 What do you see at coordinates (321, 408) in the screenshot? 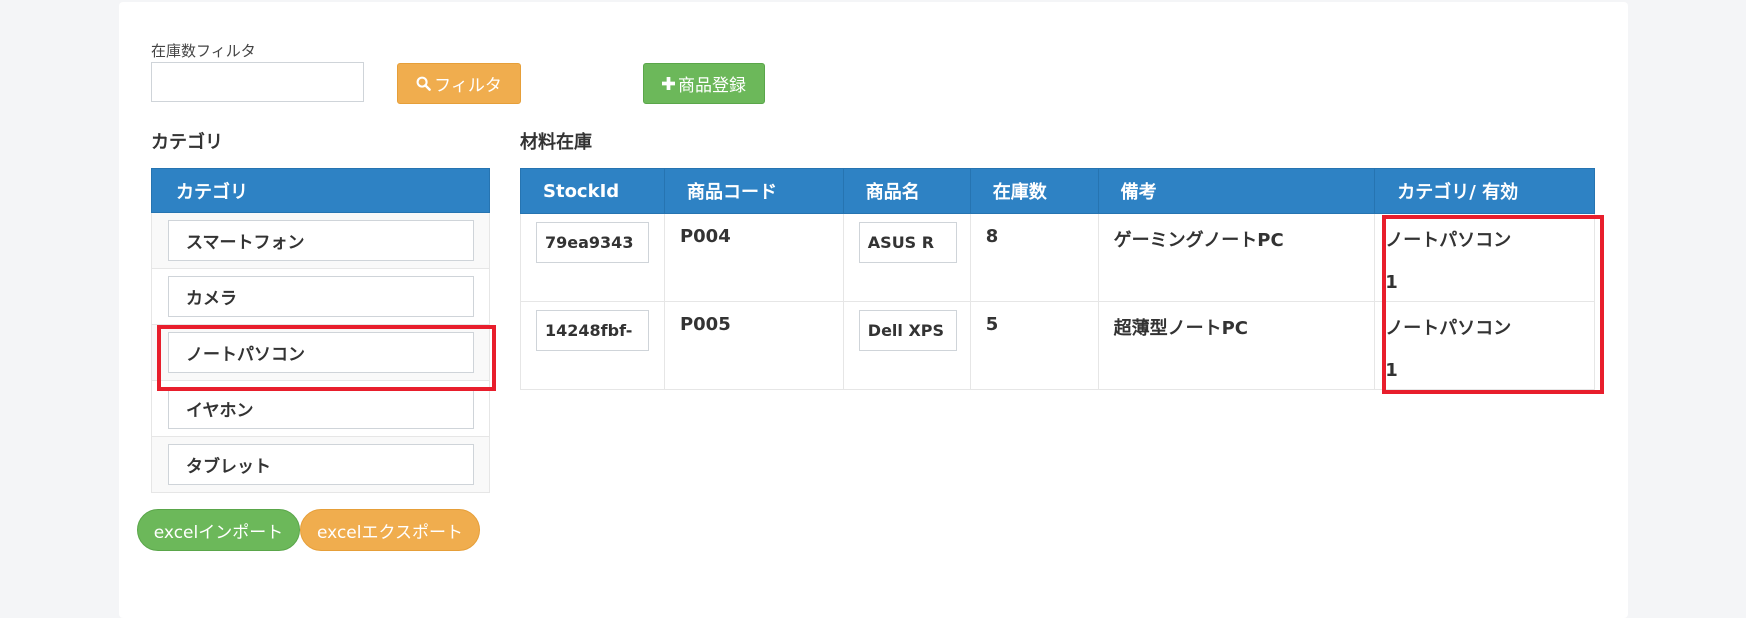
I see `category-button-earphones: イヤホン` at bounding box center [321, 408].